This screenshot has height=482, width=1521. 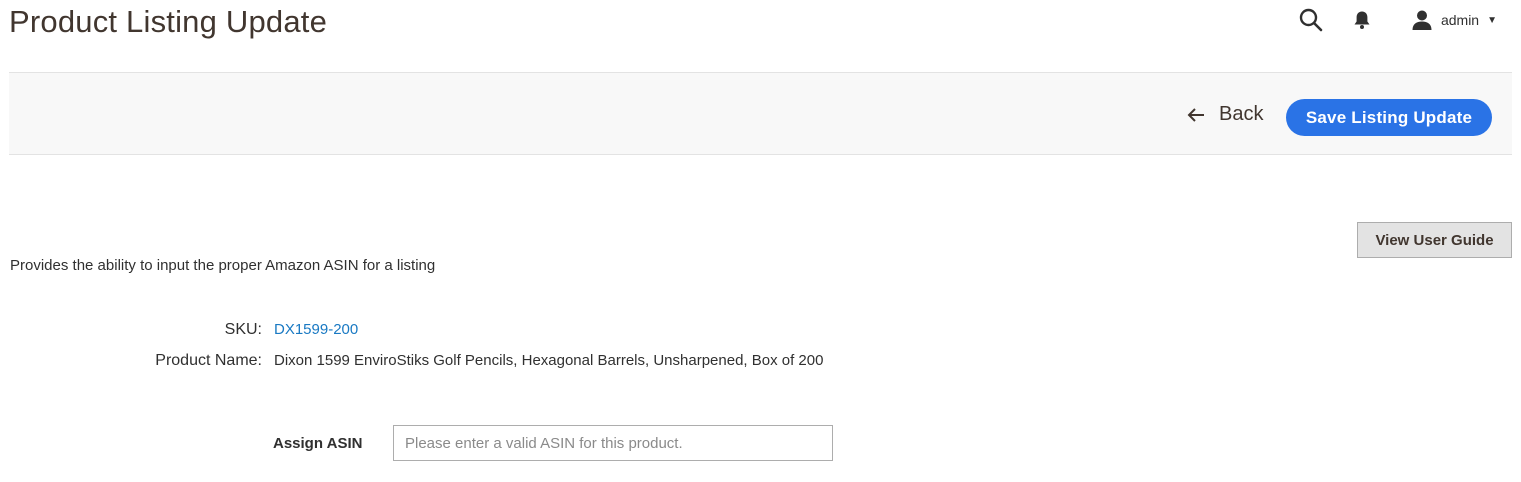 I want to click on product-name-label: Product Name:, so click(x=208, y=360).